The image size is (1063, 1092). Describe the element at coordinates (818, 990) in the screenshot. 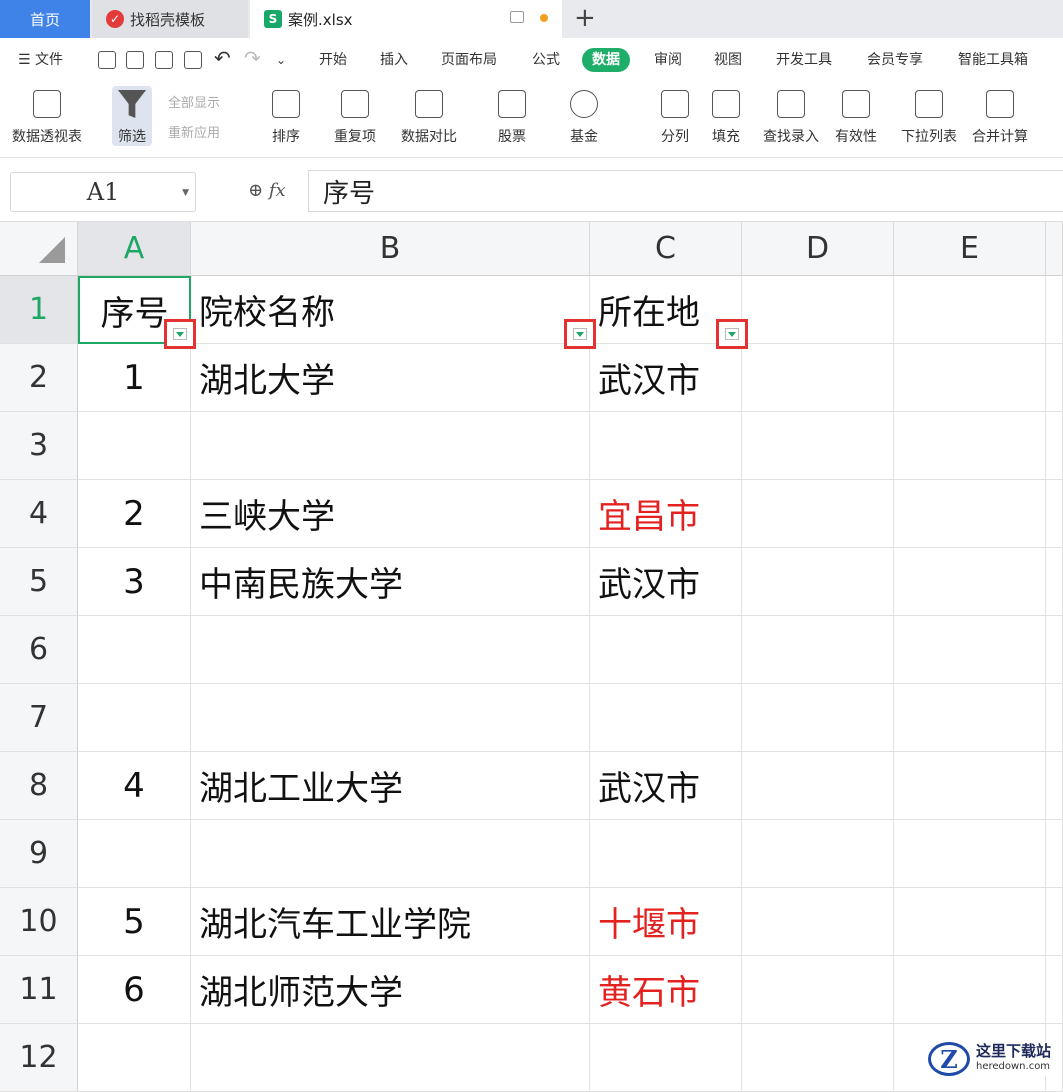

I see `cell-d11` at that location.